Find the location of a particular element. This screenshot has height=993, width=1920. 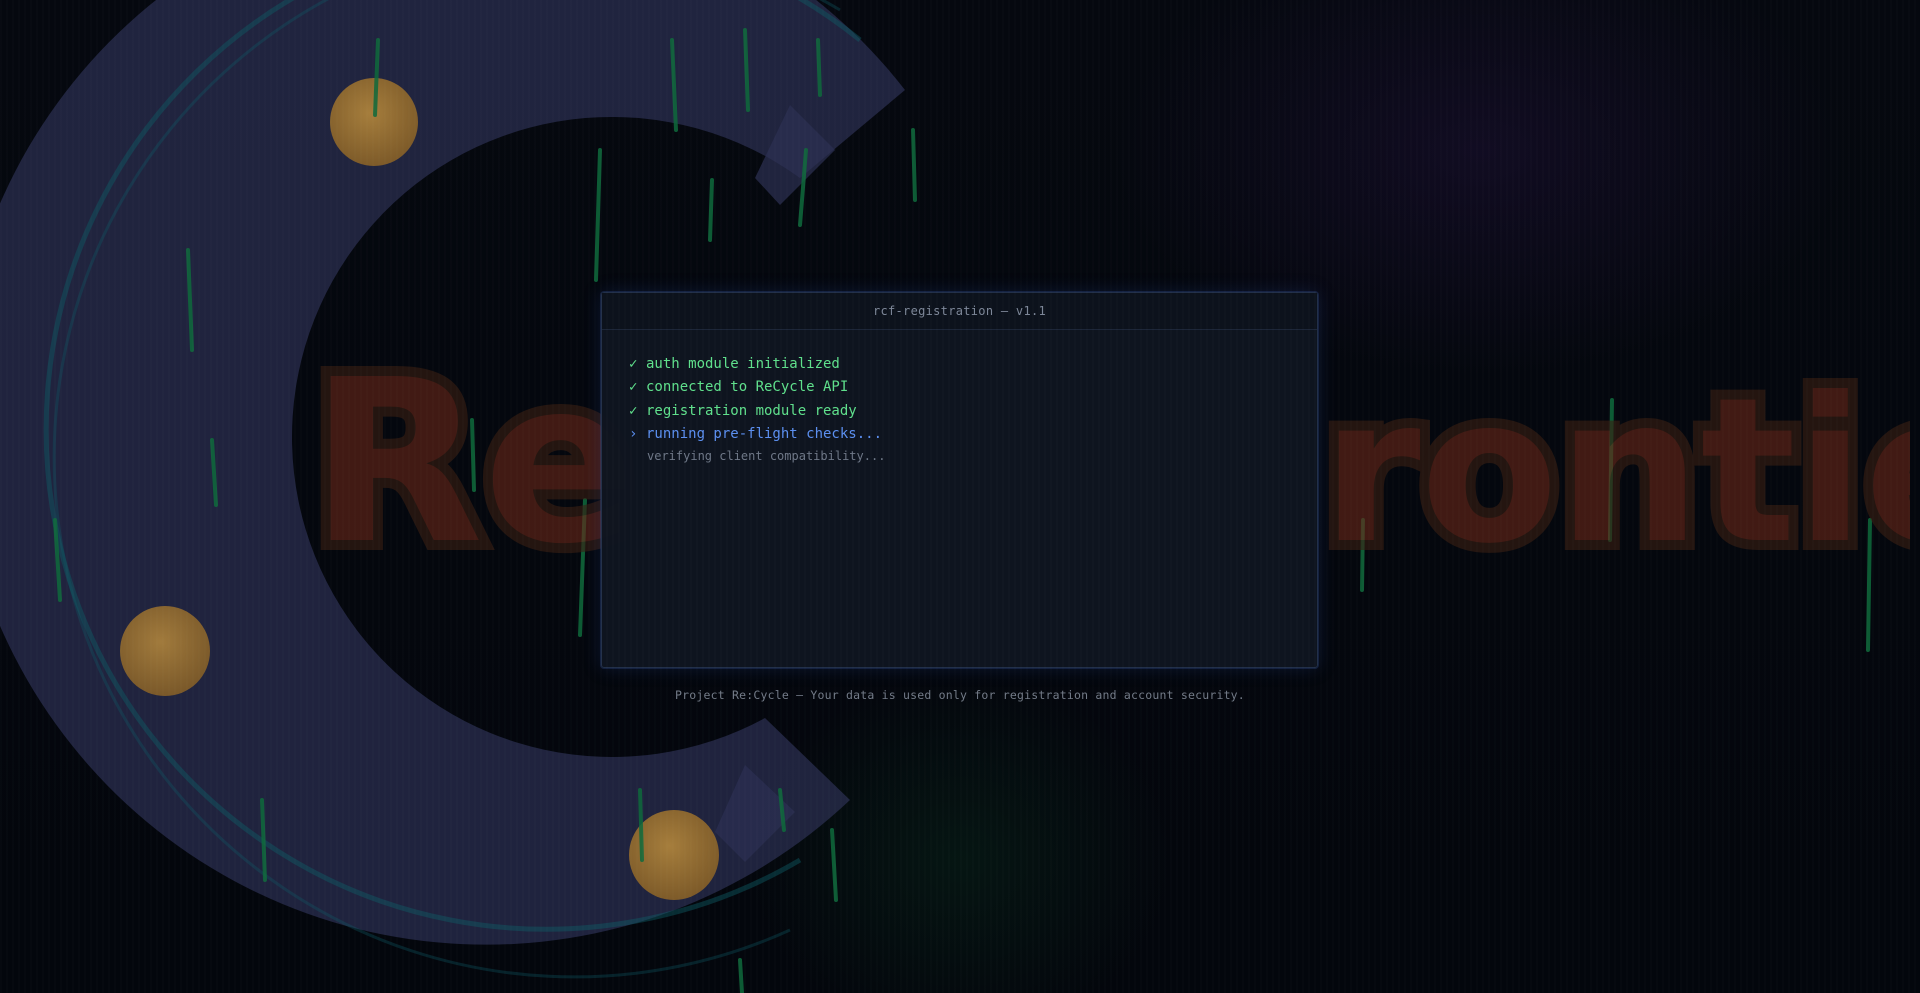

terminal-title: rcf-registration — v1.1 is located at coordinates (959, 311).